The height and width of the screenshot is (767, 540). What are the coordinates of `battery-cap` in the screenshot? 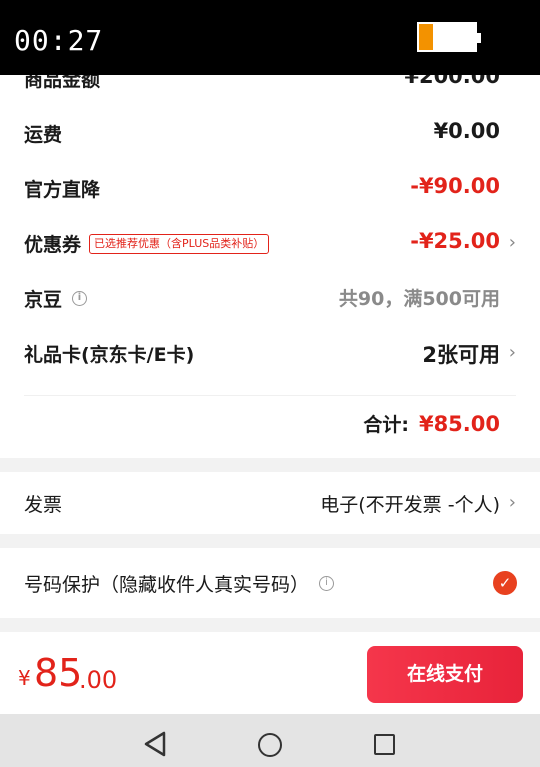 It's located at (479, 38).